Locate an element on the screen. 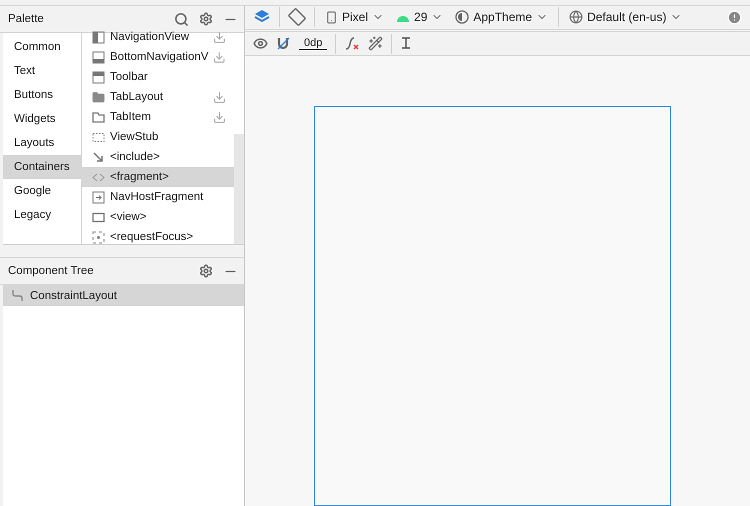 This screenshot has width=750, height=506. bottom-bar-icon is located at coordinates (98, 57).